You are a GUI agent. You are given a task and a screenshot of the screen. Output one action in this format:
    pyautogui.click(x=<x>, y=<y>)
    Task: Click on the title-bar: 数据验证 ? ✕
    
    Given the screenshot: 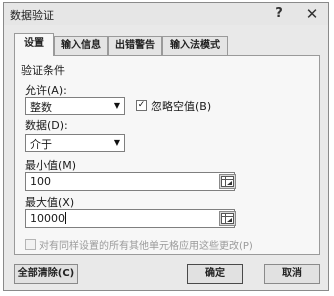 What is the action you would take?
    pyautogui.click(x=166, y=14)
    